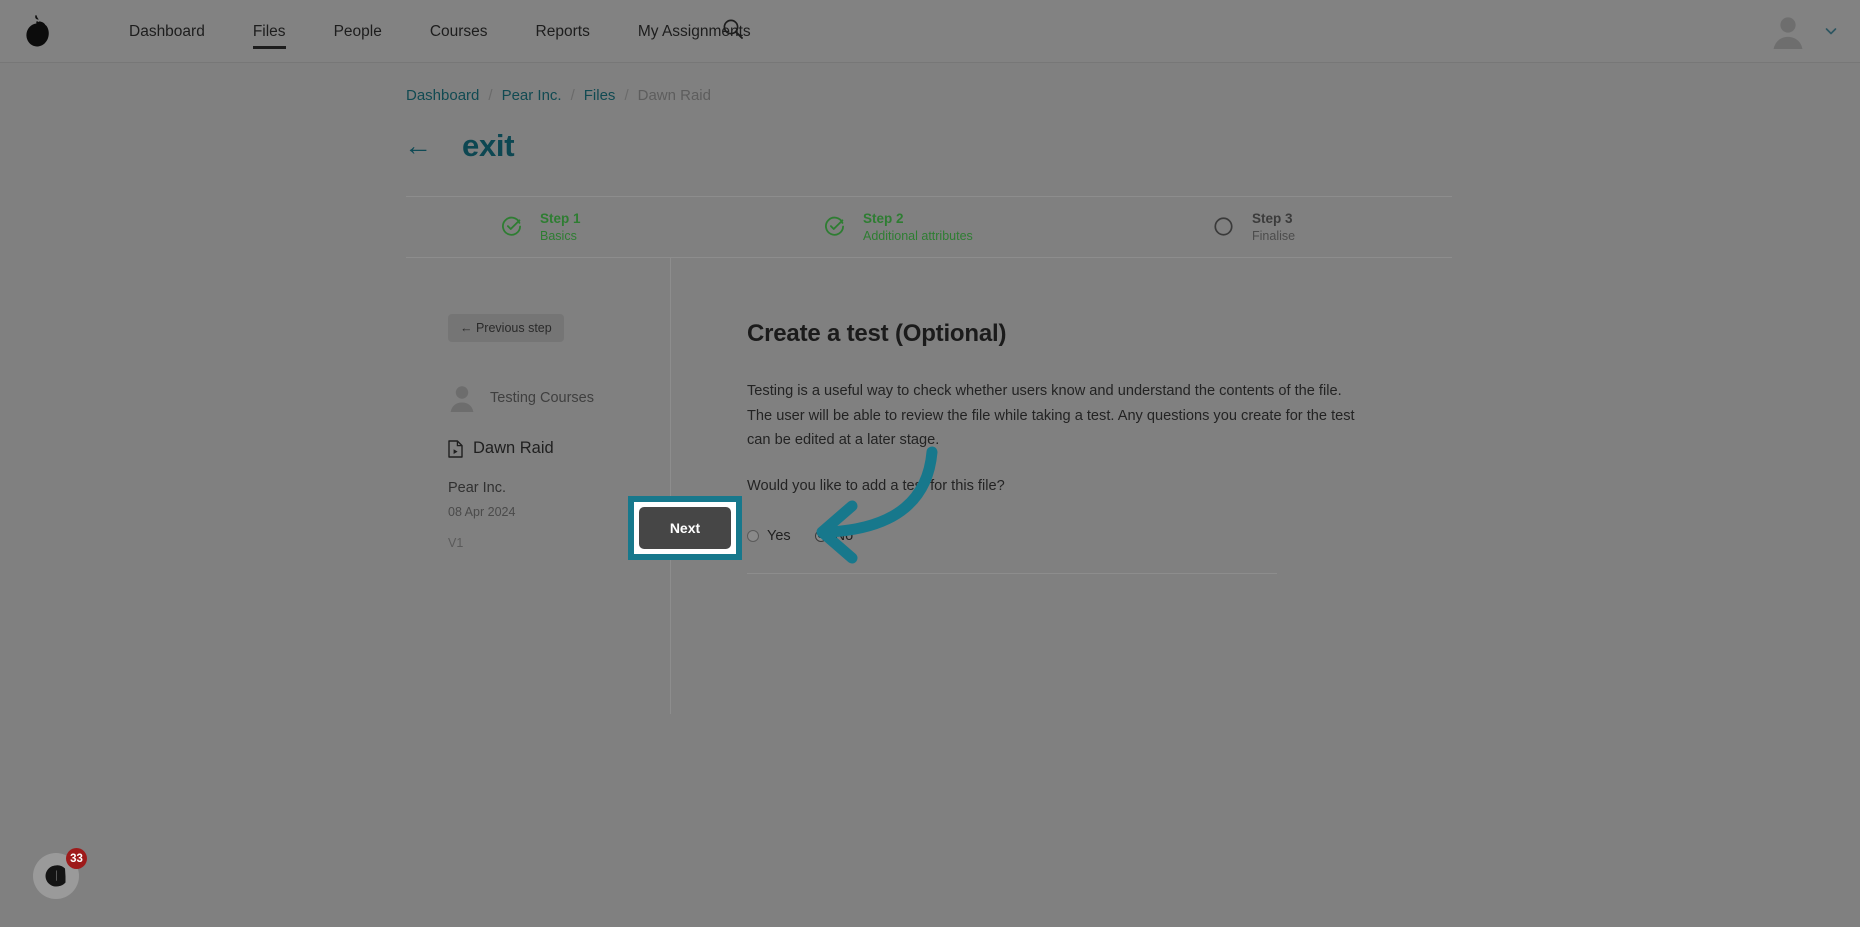  What do you see at coordinates (269, 31) in the screenshot?
I see `nav-item-files: Files` at bounding box center [269, 31].